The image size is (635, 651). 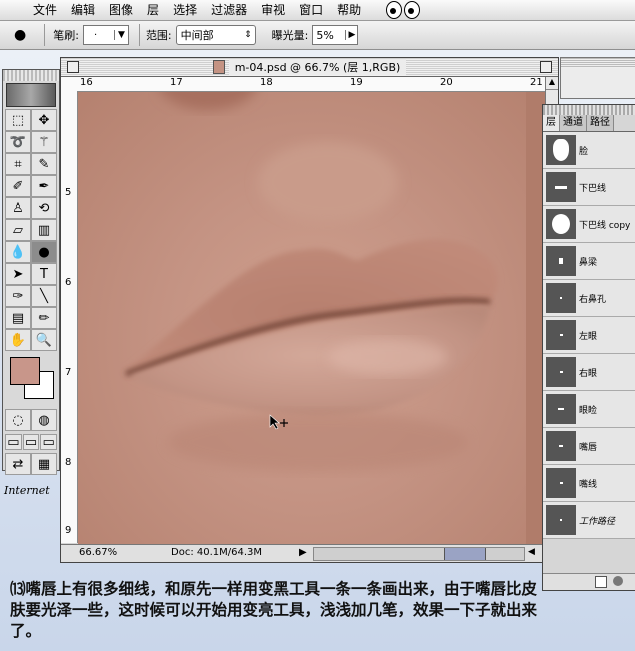 What do you see at coordinates (215, 35) in the screenshot?
I see `range-select: 中间部 ⇕` at bounding box center [215, 35].